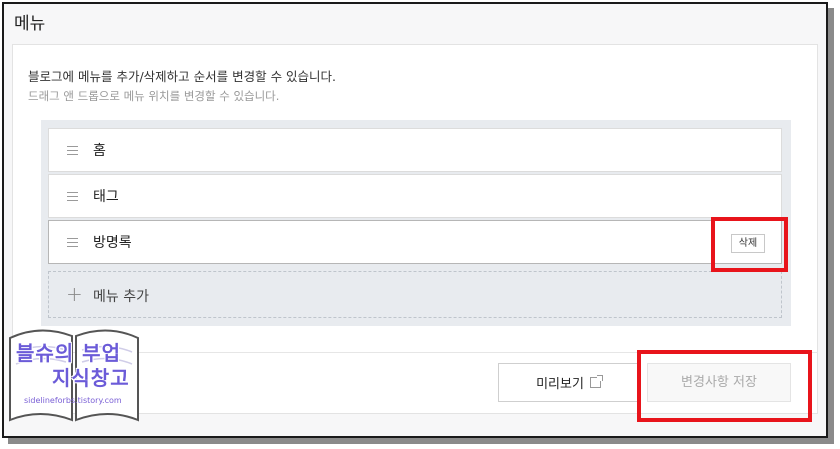 This screenshot has height=449, width=840. Describe the element at coordinates (73, 400) in the screenshot. I see `watermark-url: sidelineforbs.tistory.com` at that location.